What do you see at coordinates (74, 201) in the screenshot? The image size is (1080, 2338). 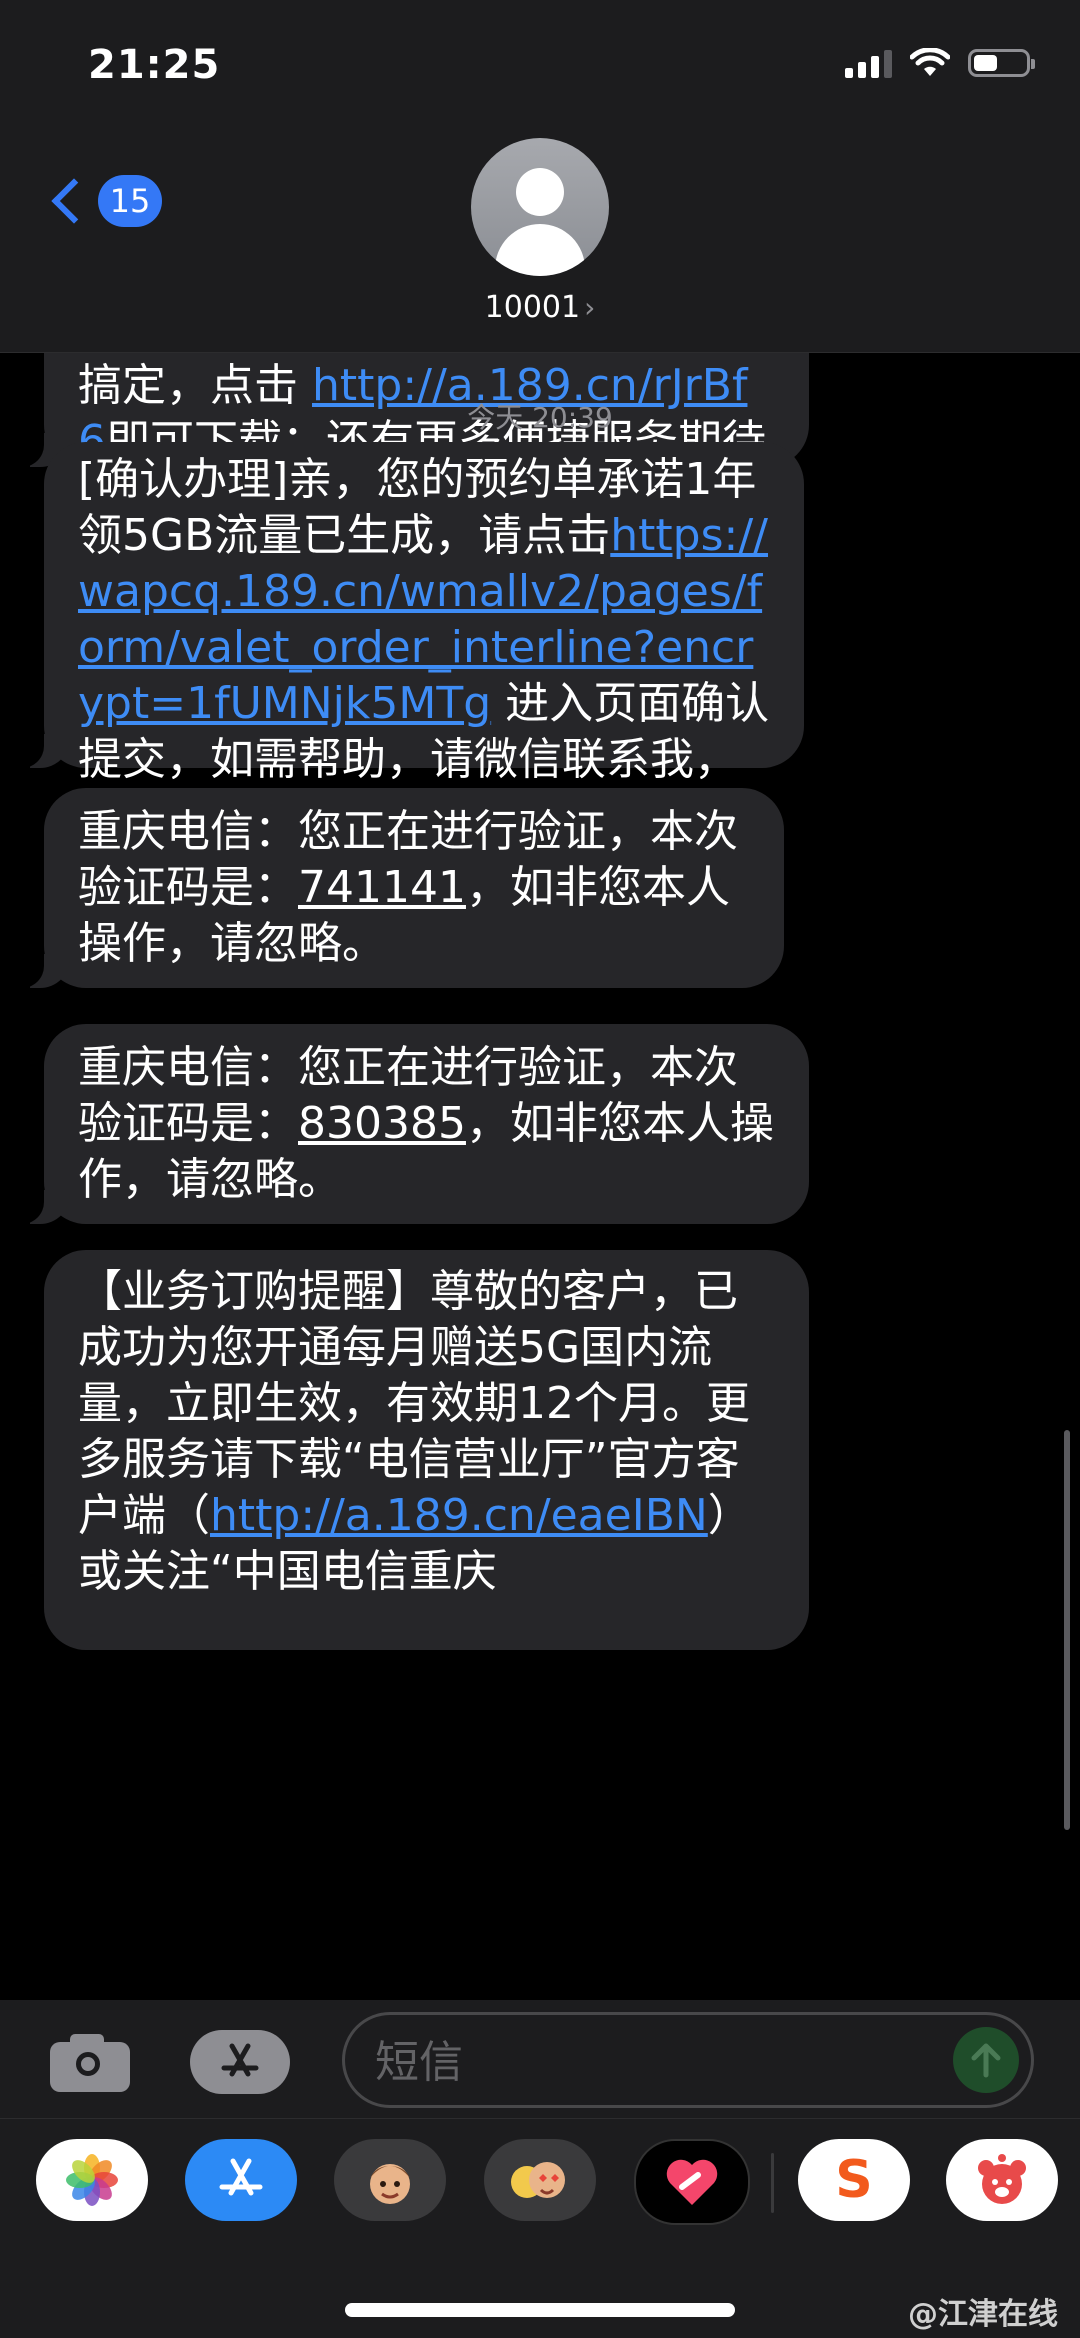 I see `chevron-left-icon` at bounding box center [74, 201].